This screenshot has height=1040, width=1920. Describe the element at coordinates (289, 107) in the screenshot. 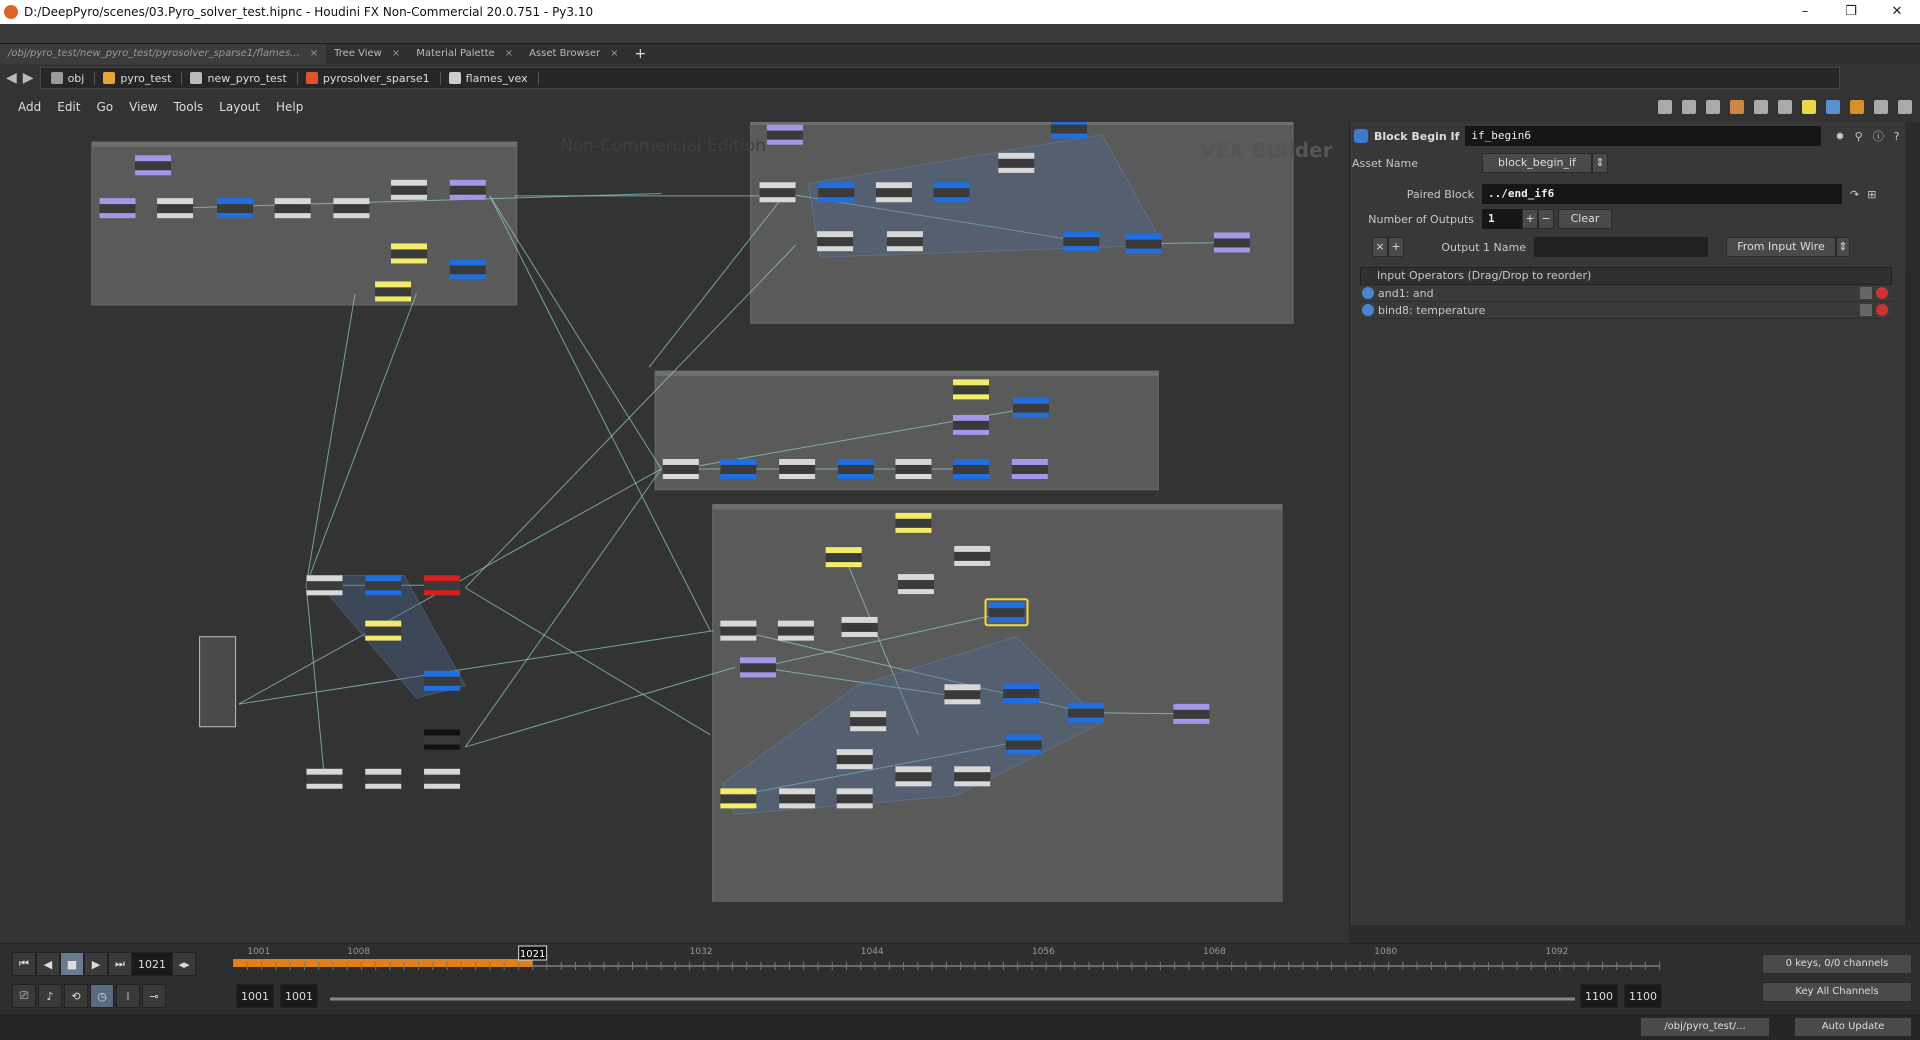

I see `menu-help: Help` at that location.